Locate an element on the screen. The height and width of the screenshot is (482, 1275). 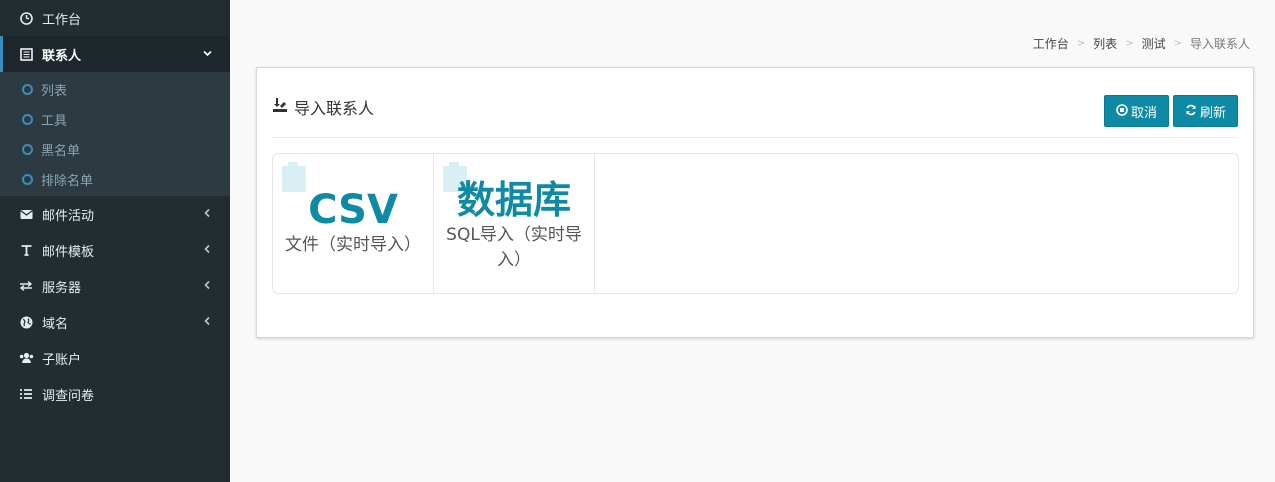
sidebar-item-campaigns: 邮件活动 is located at coordinates (115, 214).